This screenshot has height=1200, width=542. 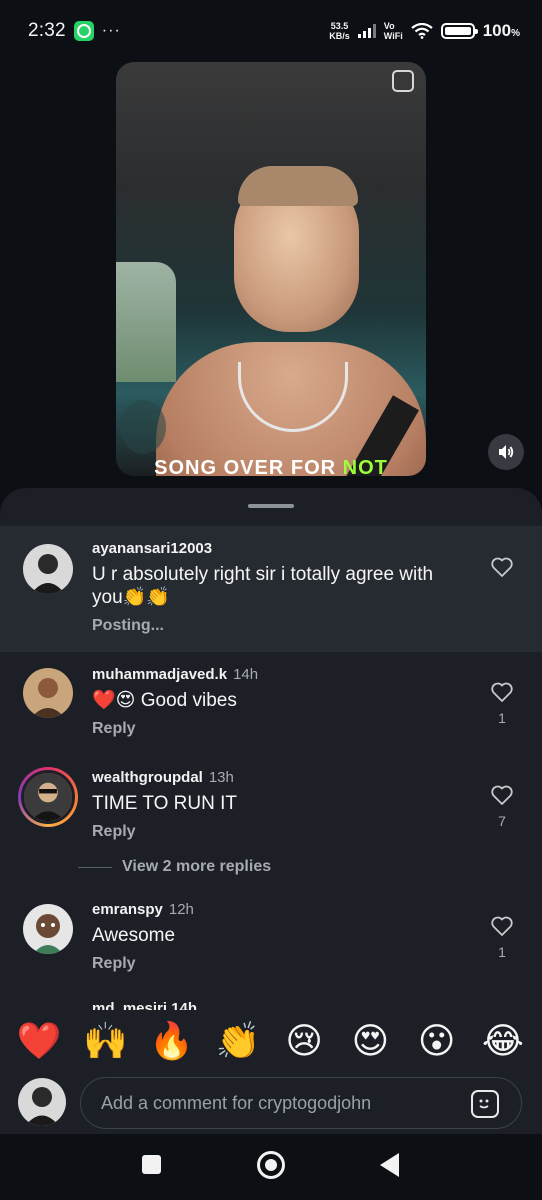 I want to click on vowifi-indicator: Vo WiFi, so click(x=393, y=31).